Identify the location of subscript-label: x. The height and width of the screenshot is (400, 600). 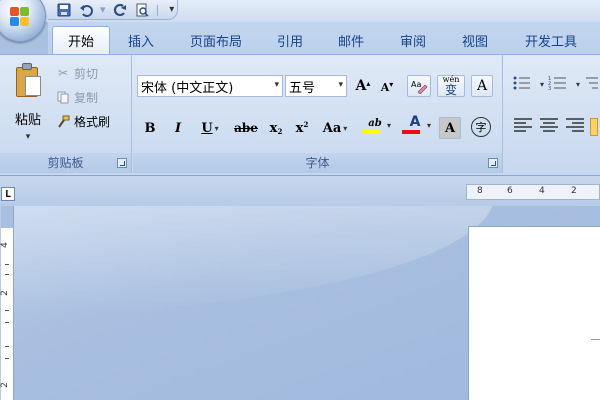
(273, 128).